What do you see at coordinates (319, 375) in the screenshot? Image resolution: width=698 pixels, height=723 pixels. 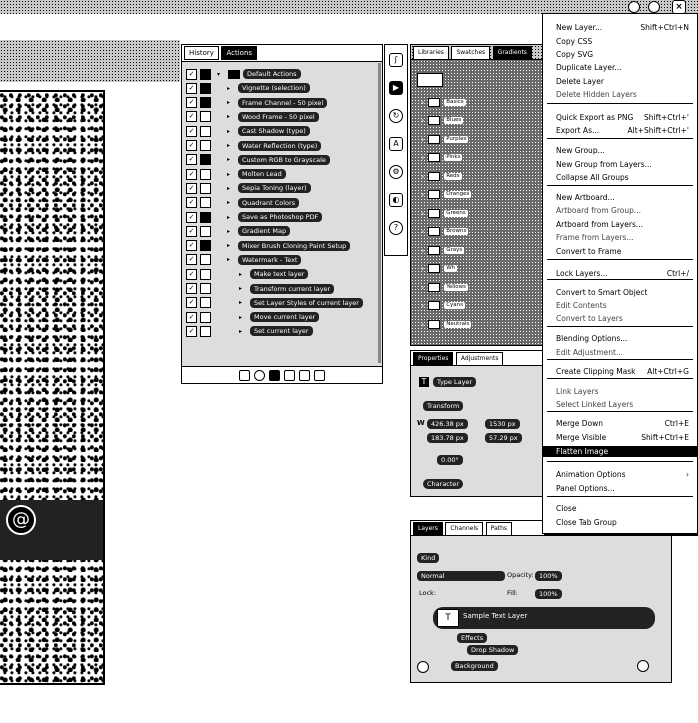 I see `delete-icon` at bounding box center [319, 375].